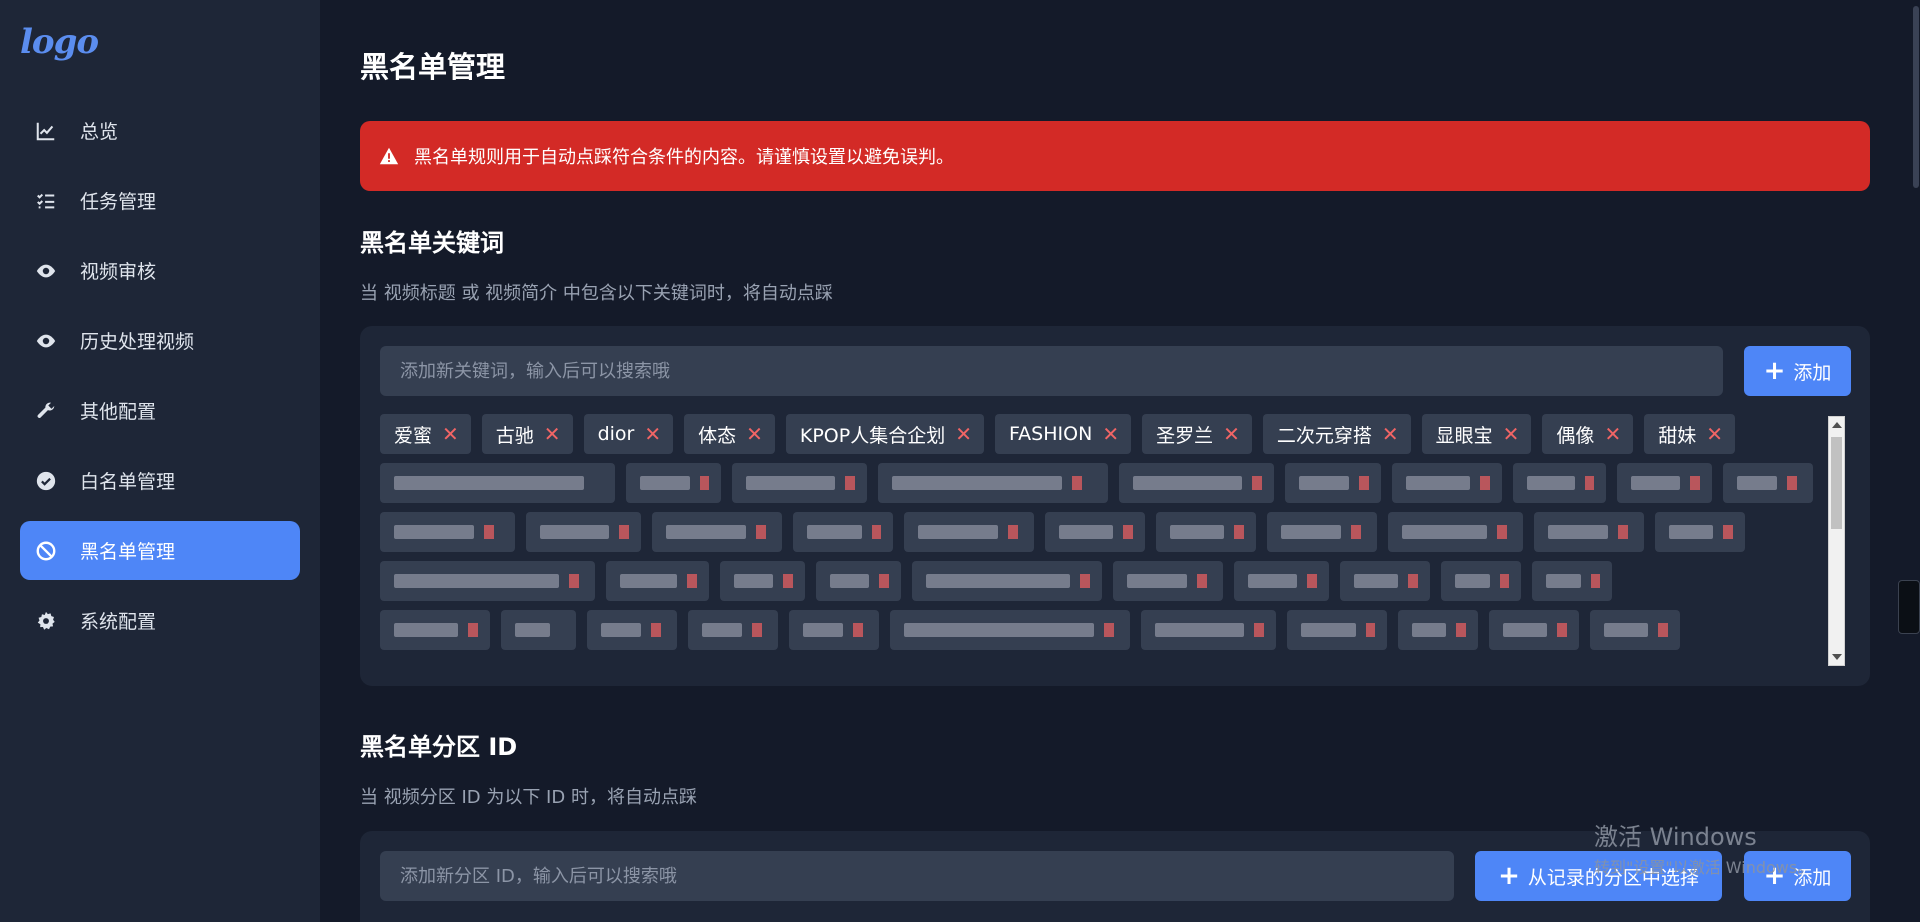  I want to click on check-circle-icon, so click(46, 481).